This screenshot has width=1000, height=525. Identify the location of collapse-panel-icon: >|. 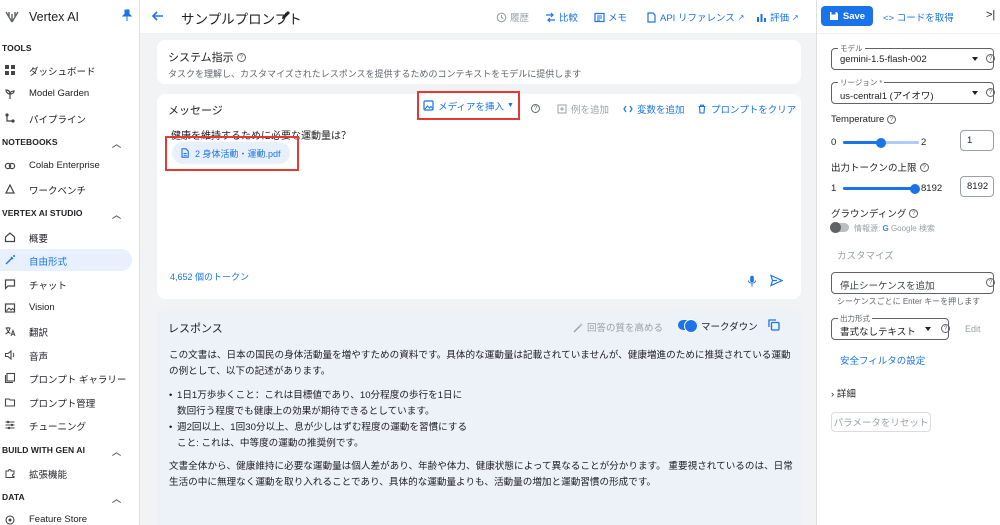
(990, 15).